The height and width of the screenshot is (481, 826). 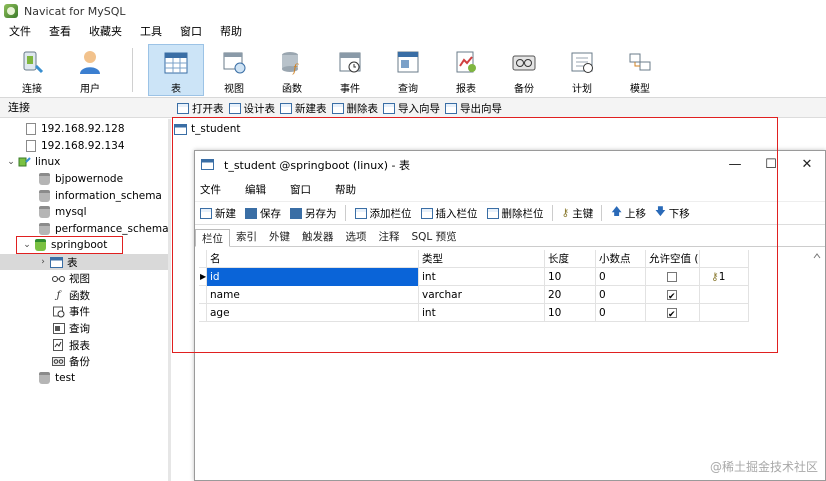 I want to click on glasses-icon, so click(x=58, y=279).